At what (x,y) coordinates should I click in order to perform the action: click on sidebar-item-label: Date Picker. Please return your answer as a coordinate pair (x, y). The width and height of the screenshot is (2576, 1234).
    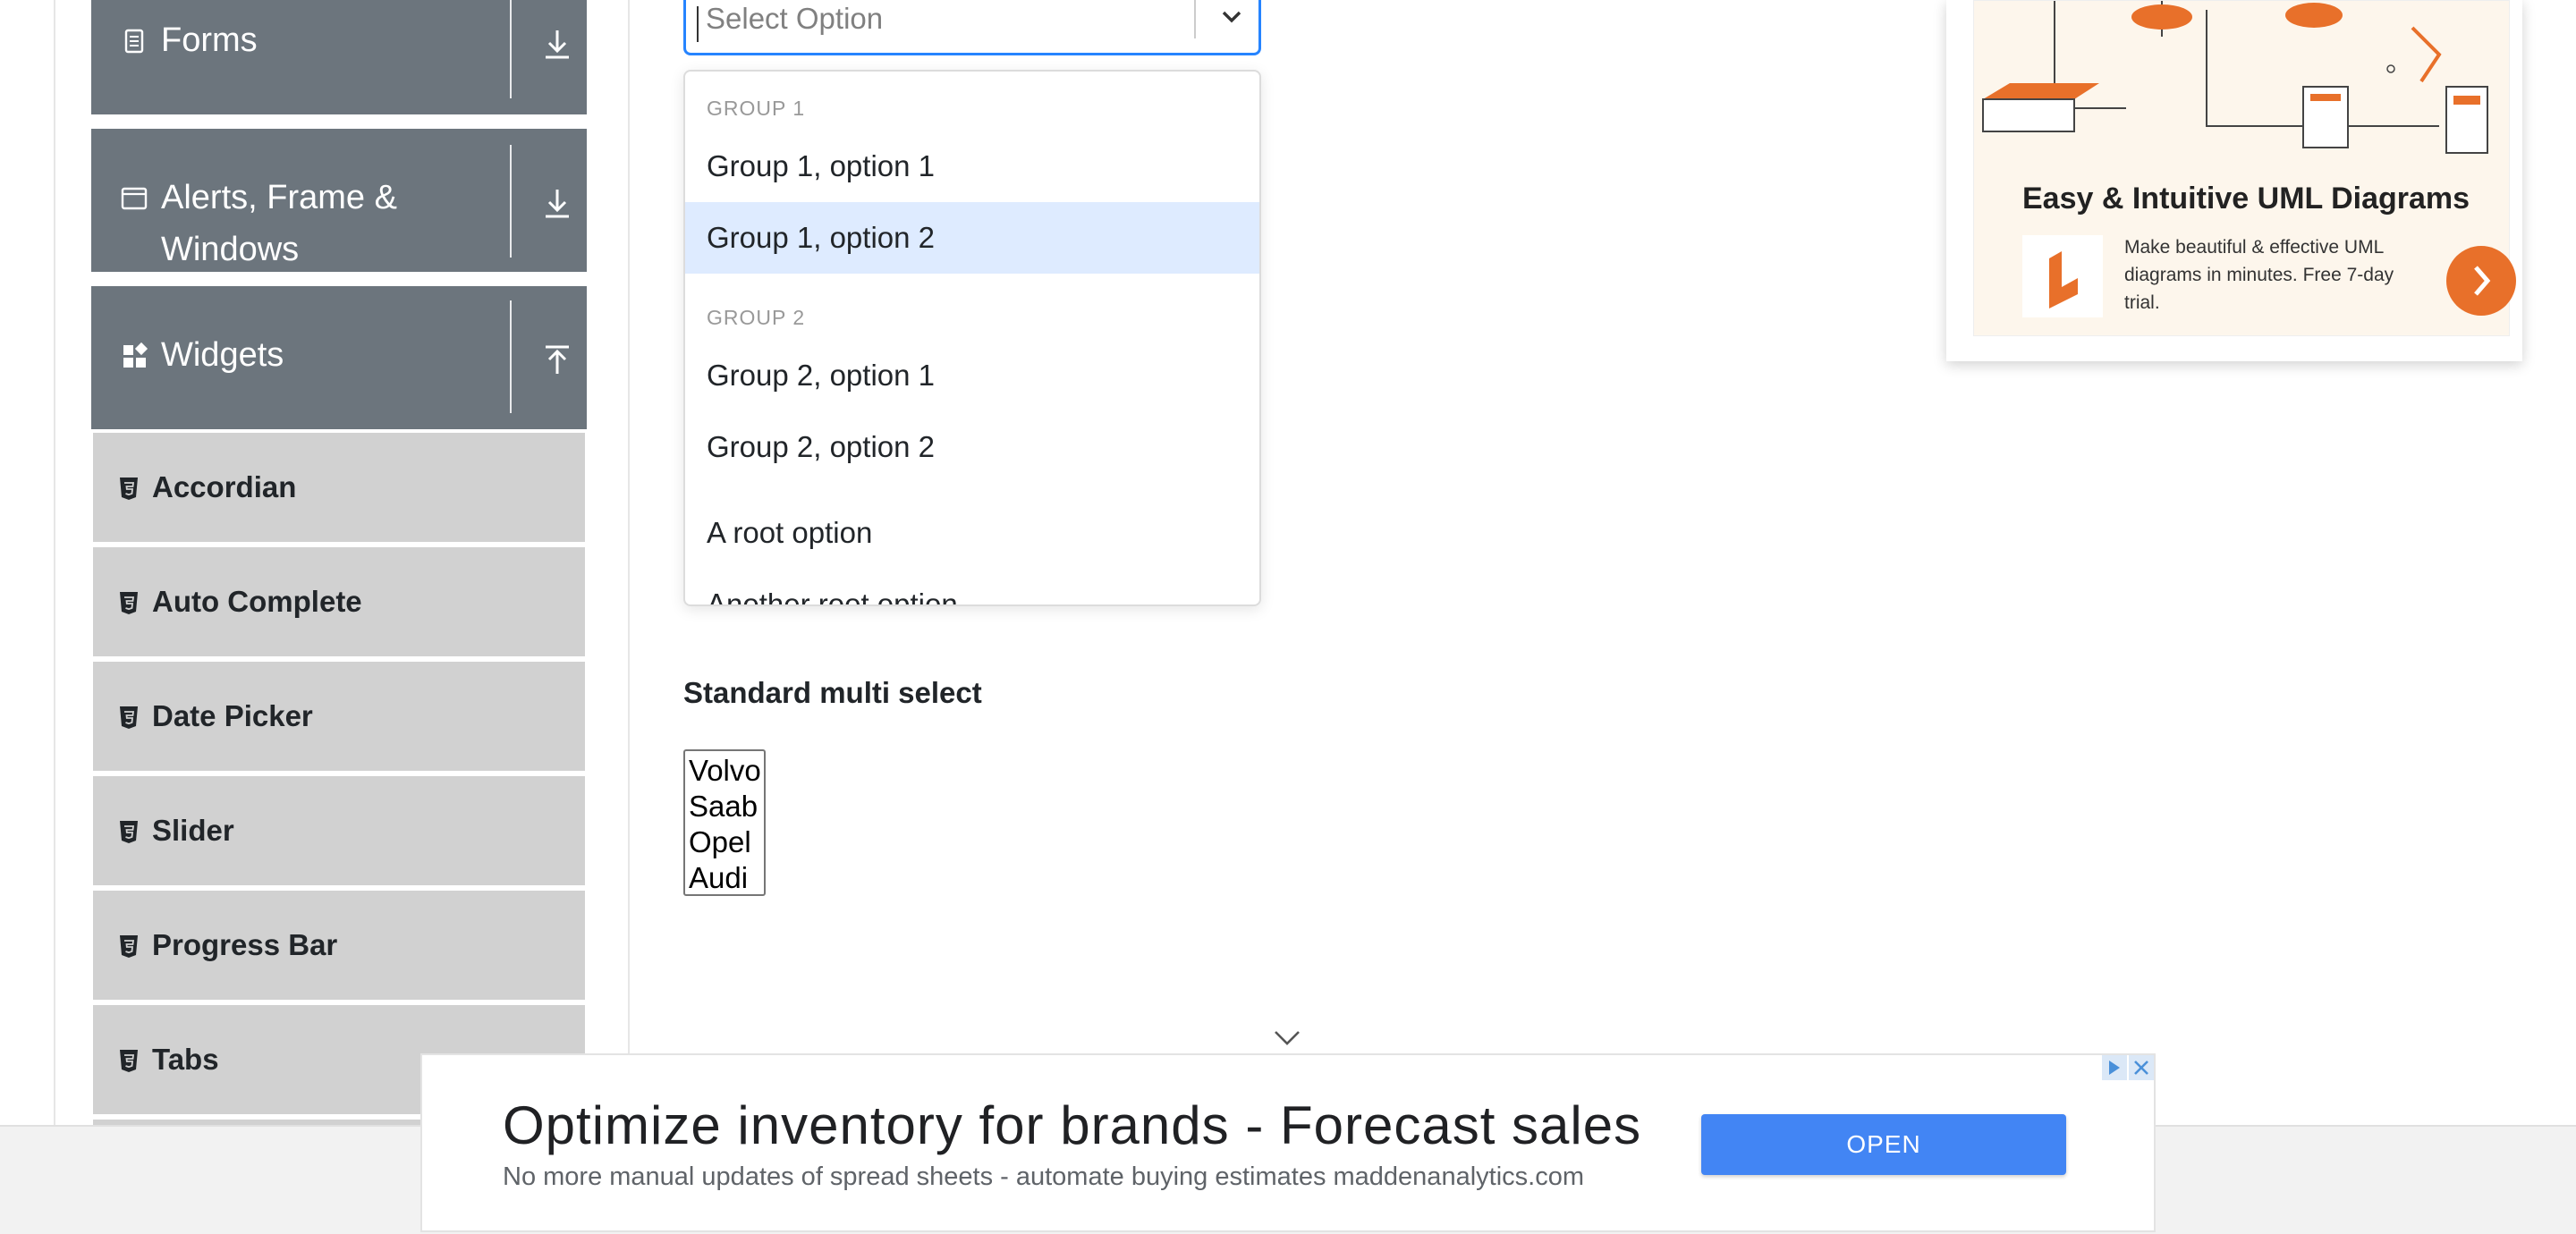
    Looking at the image, I should click on (232, 715).